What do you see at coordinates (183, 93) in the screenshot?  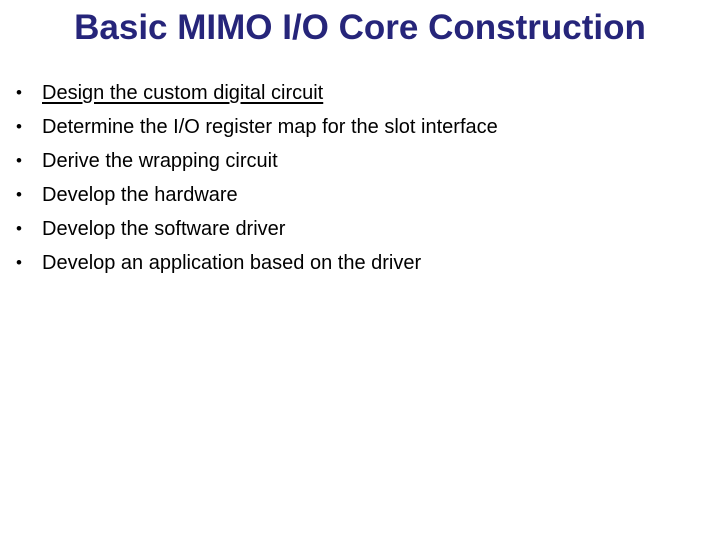 I see `list-item-label: Design the custom digital circuit` at bounding box center [183, 93].